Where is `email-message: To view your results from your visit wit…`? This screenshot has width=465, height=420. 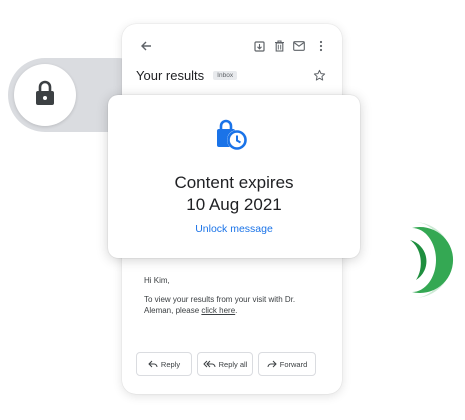 email-message: To view your results from your visit wit… is located at coordinates (234, 305).